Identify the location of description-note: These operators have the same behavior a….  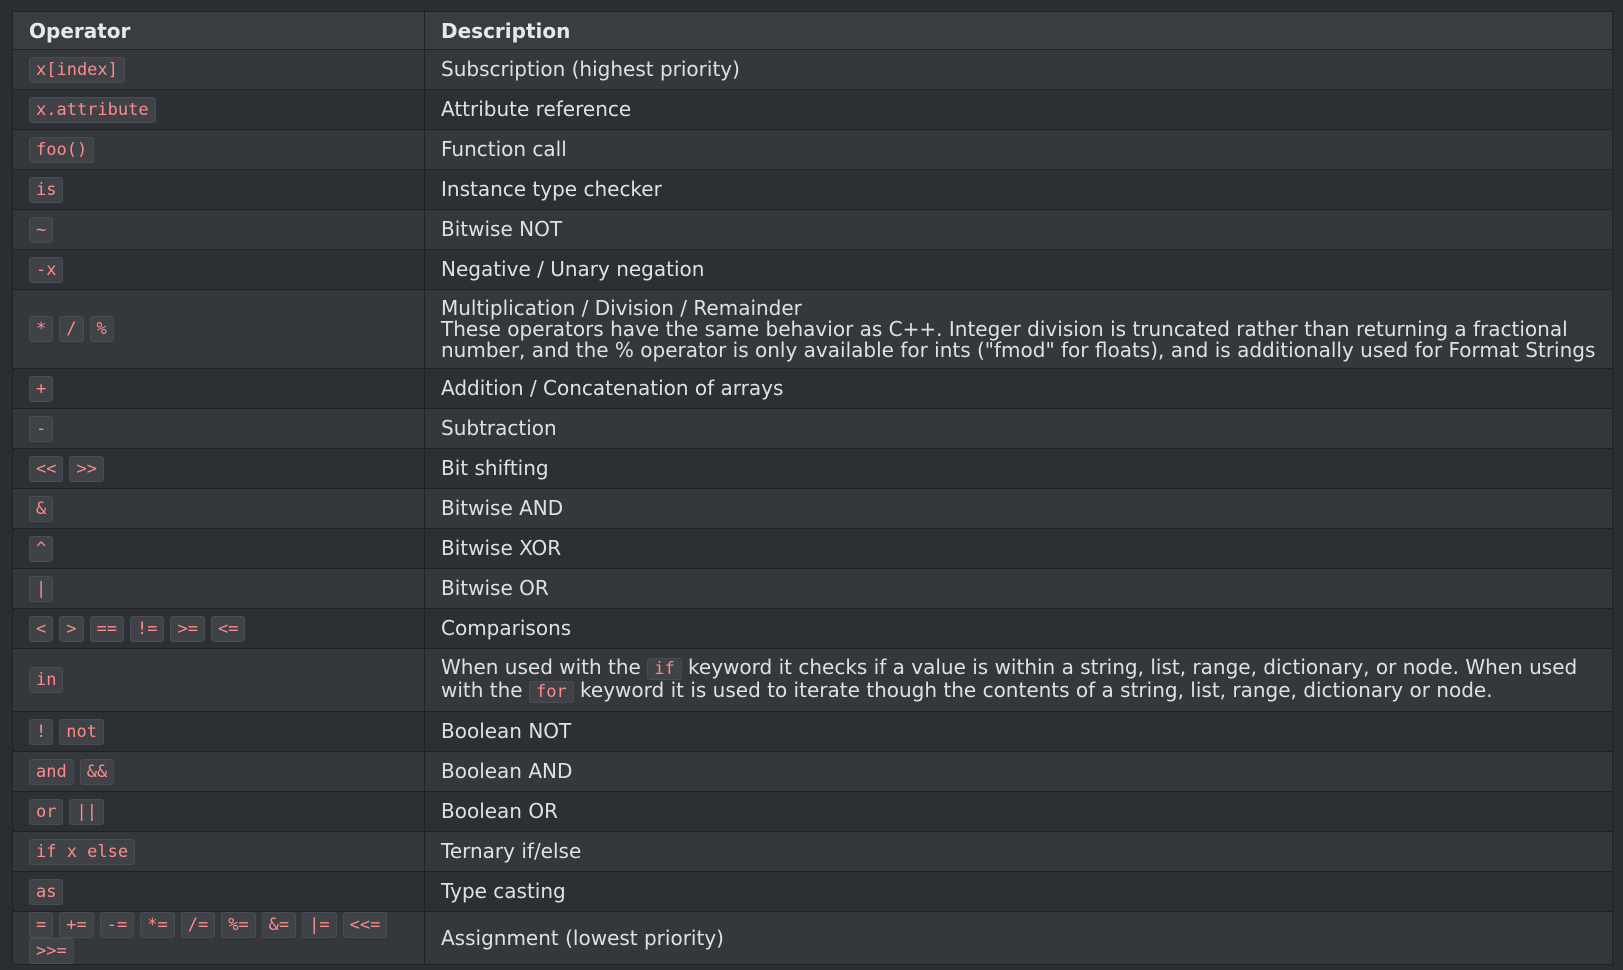
(1018, 339).